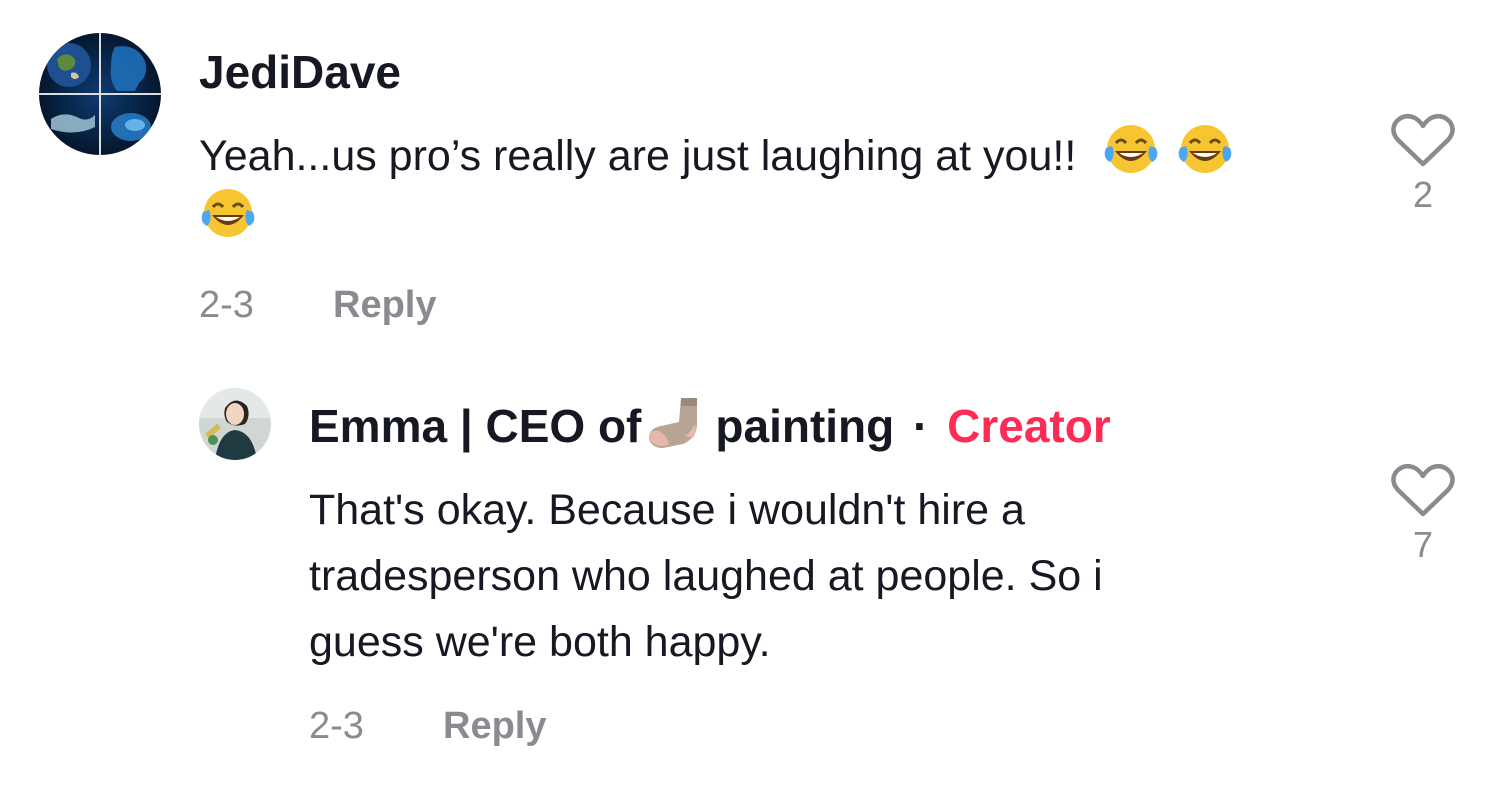  What do you see at coordinates (1029, 426) in the screenshot?
I see `creator-badge: Creator` at bounding box center [1029, 426].